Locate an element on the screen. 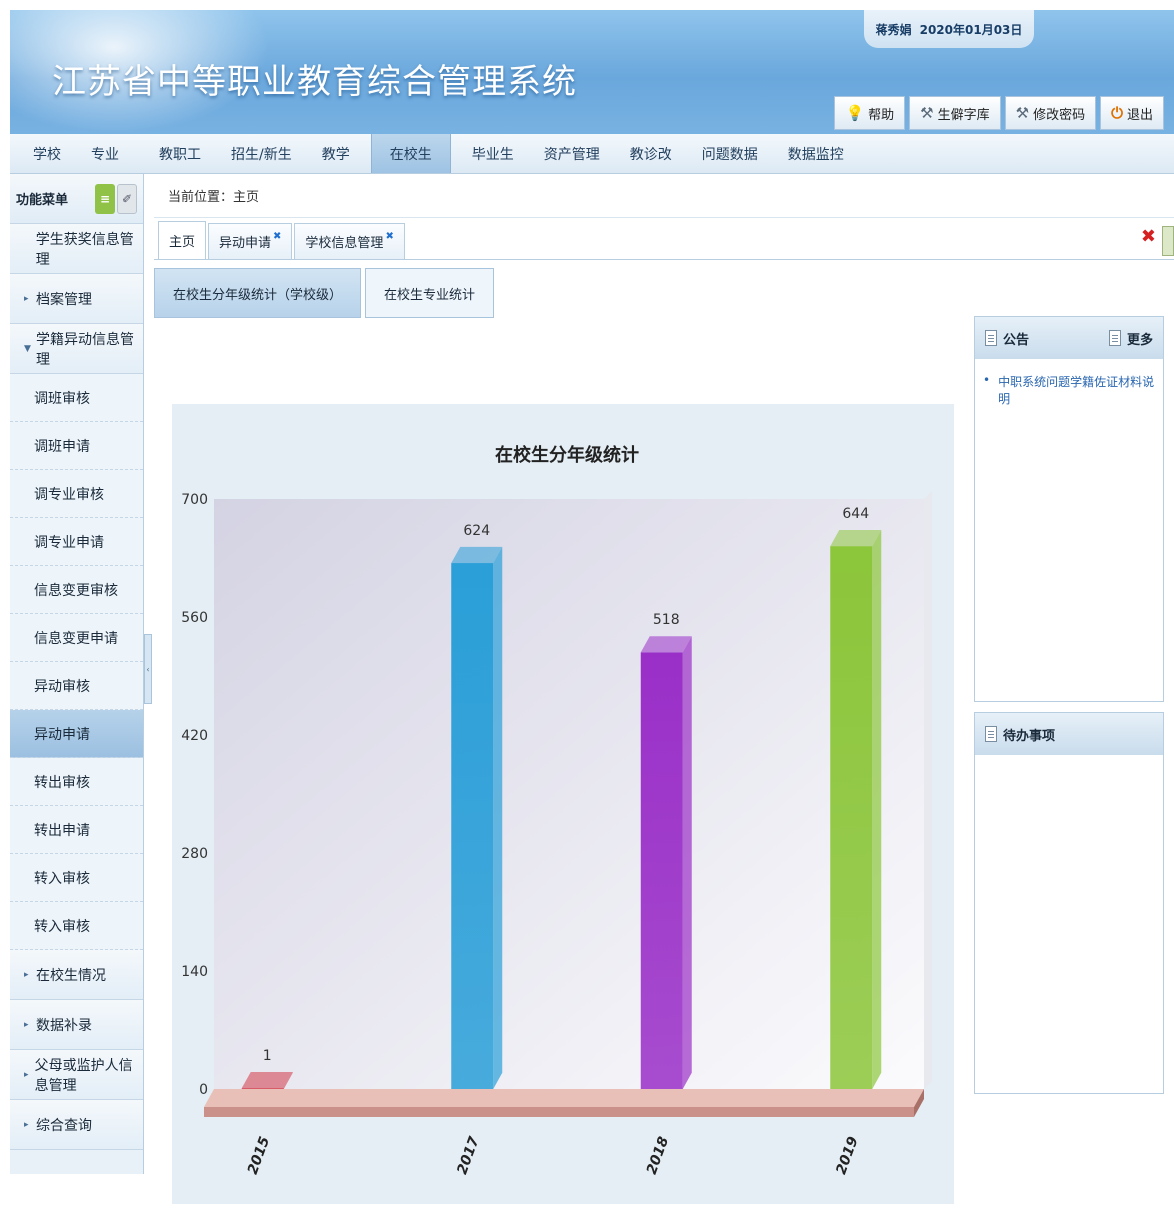  nav-item-4: 教学 is located at coordinates (336, 153).